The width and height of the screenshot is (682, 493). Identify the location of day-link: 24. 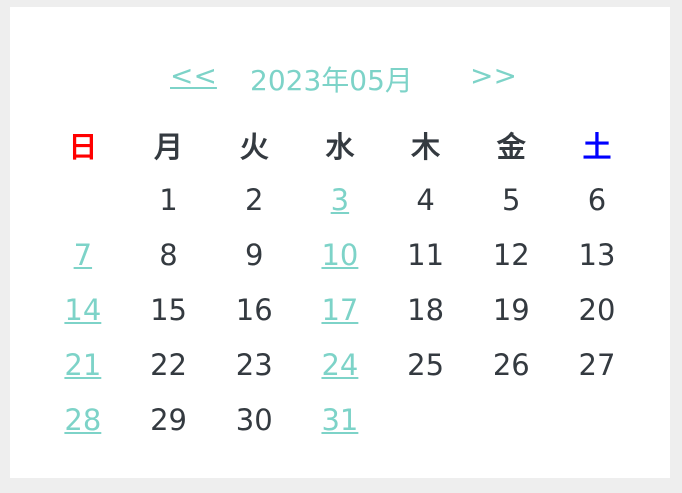
(340, 365).